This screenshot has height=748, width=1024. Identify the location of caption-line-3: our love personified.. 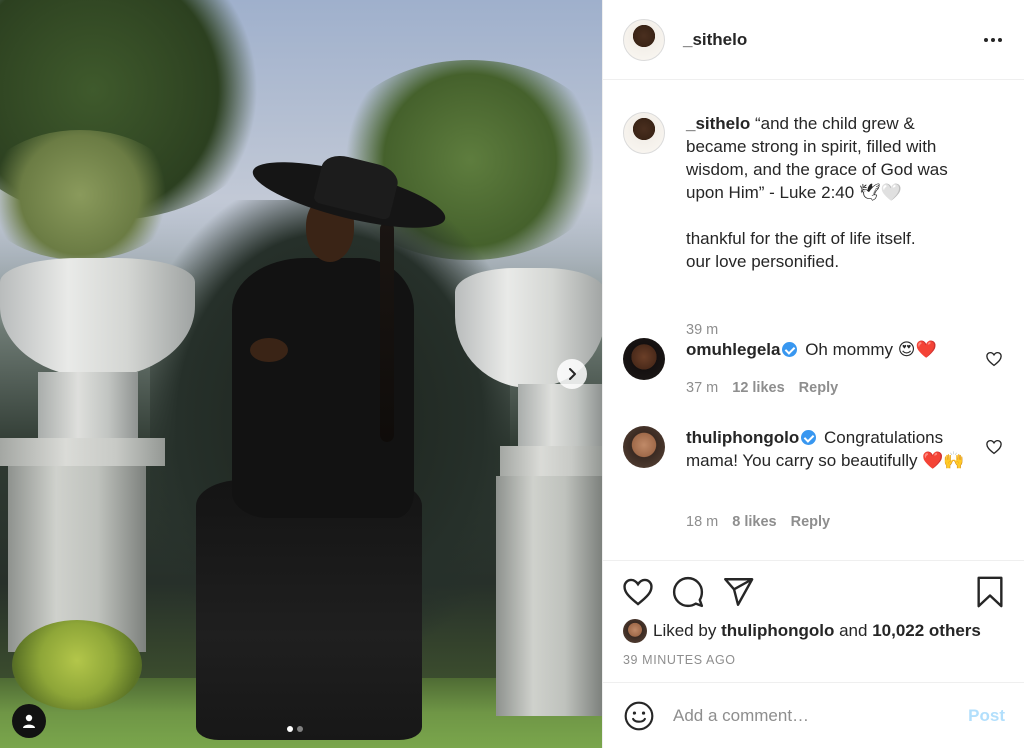
(763, 261).